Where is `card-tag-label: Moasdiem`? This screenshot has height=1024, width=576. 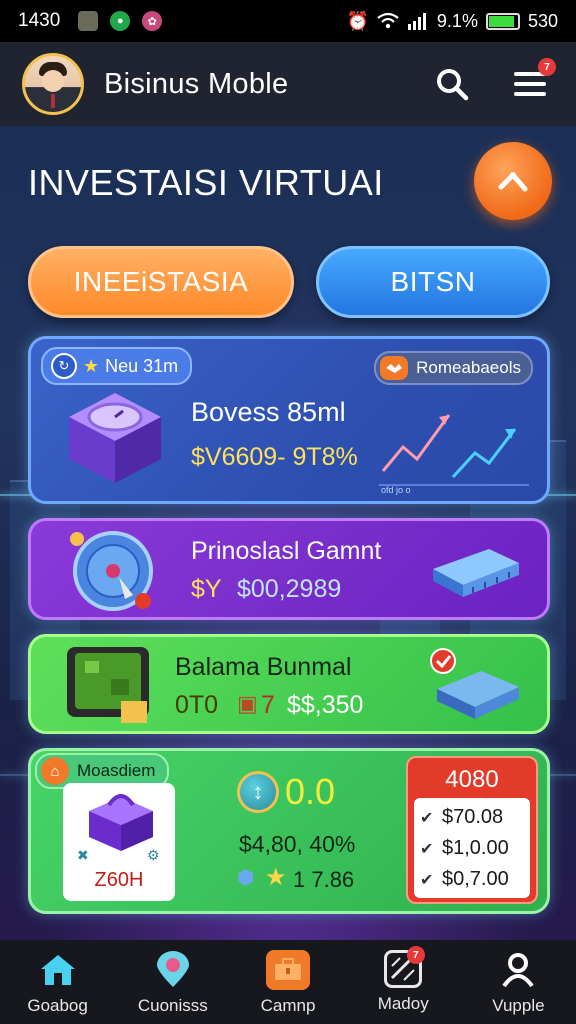
card-tag-label: Moasdiem is located at coordinates (116, 770).